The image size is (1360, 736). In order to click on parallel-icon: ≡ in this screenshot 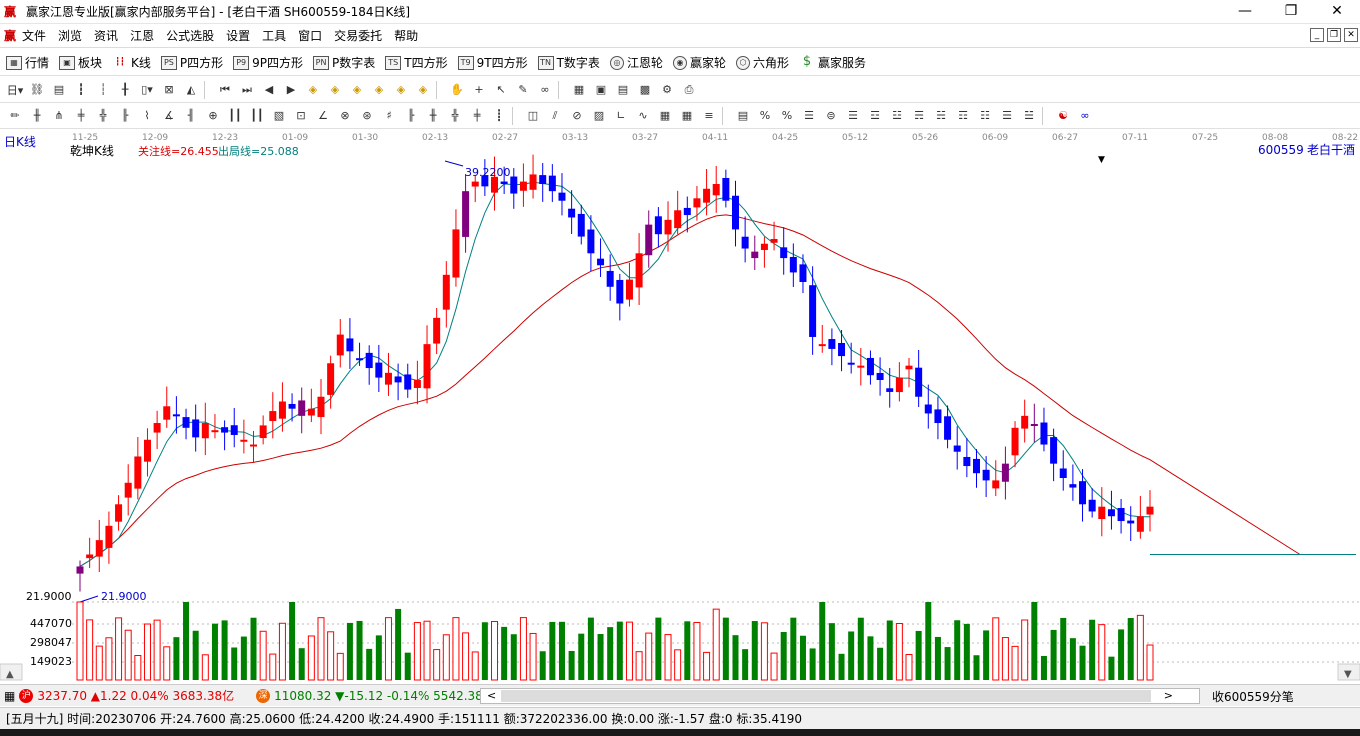, I will do `click(709, 116)`.